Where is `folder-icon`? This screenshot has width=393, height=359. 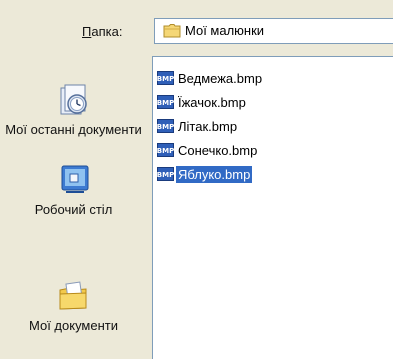
folder-icon is located at coordinates (172, 31).